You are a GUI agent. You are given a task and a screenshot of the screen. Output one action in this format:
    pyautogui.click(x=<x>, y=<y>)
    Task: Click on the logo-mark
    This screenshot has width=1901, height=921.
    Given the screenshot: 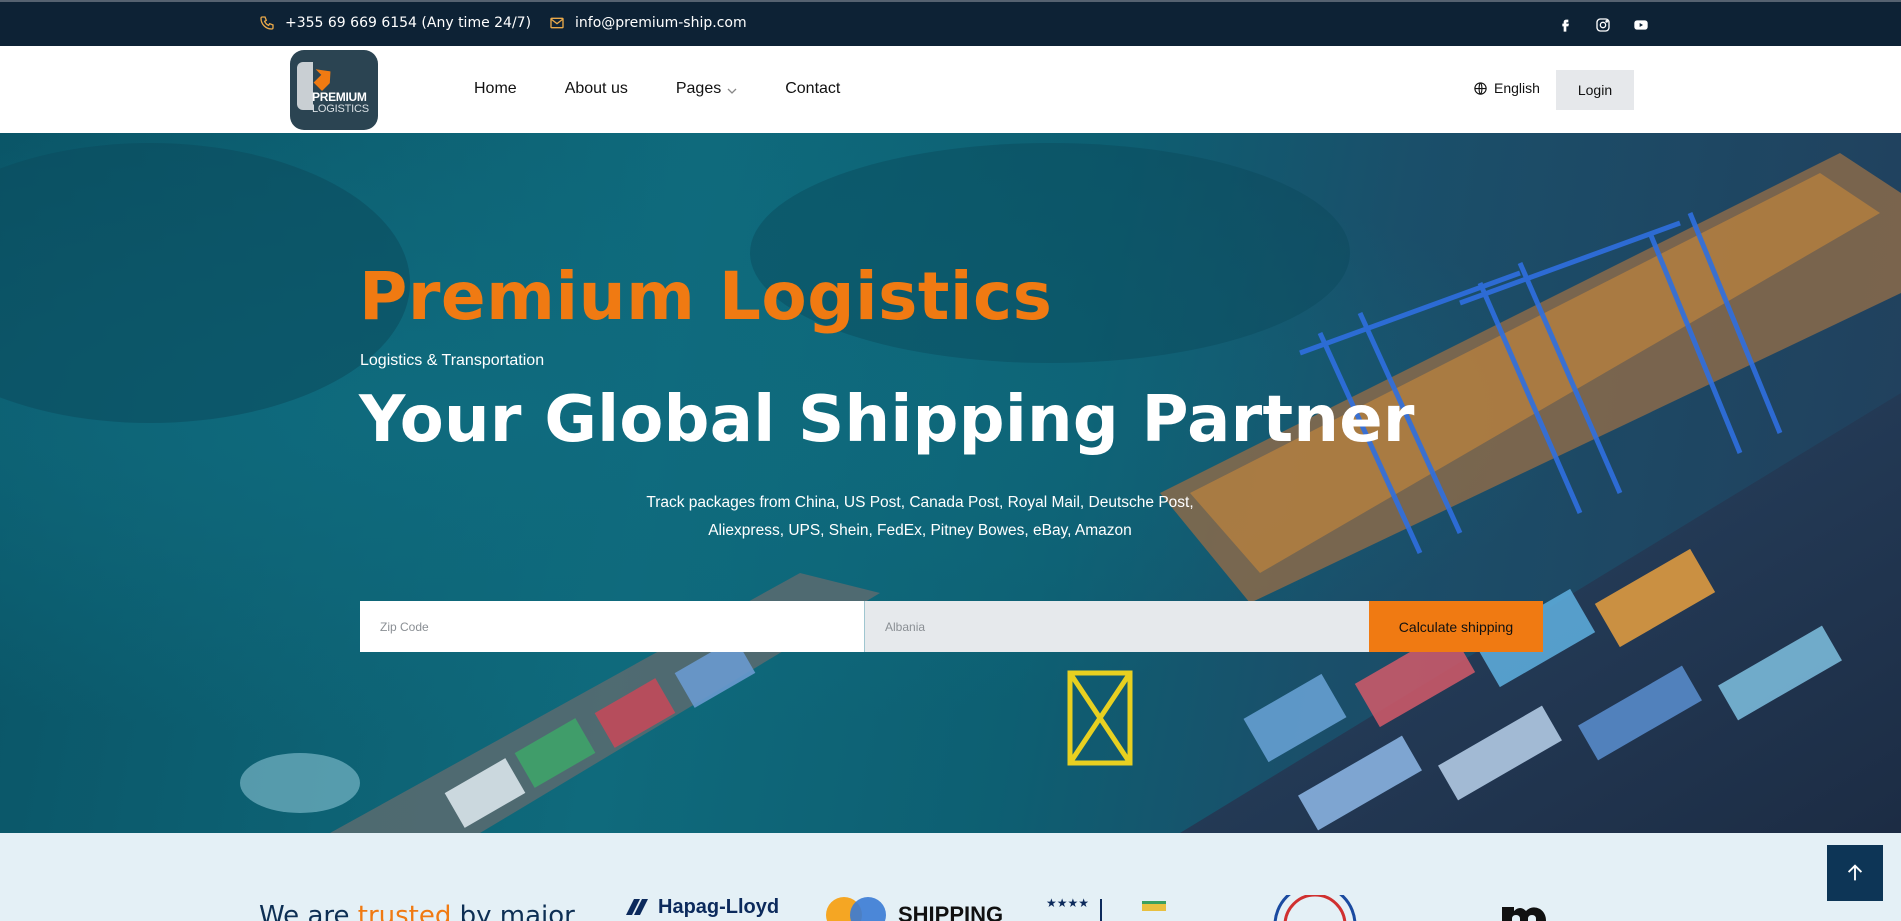 What is the action you would take?
    pyautogui.click(x=305, y=86)
    